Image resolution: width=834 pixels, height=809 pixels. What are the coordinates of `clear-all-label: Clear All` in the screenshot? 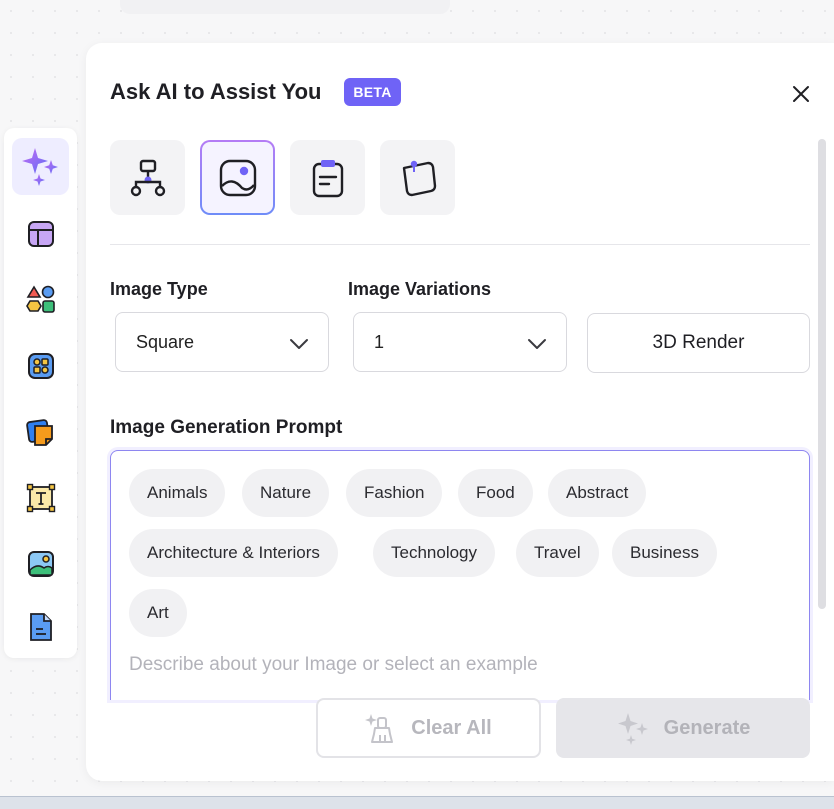 It's located at (451, 727).